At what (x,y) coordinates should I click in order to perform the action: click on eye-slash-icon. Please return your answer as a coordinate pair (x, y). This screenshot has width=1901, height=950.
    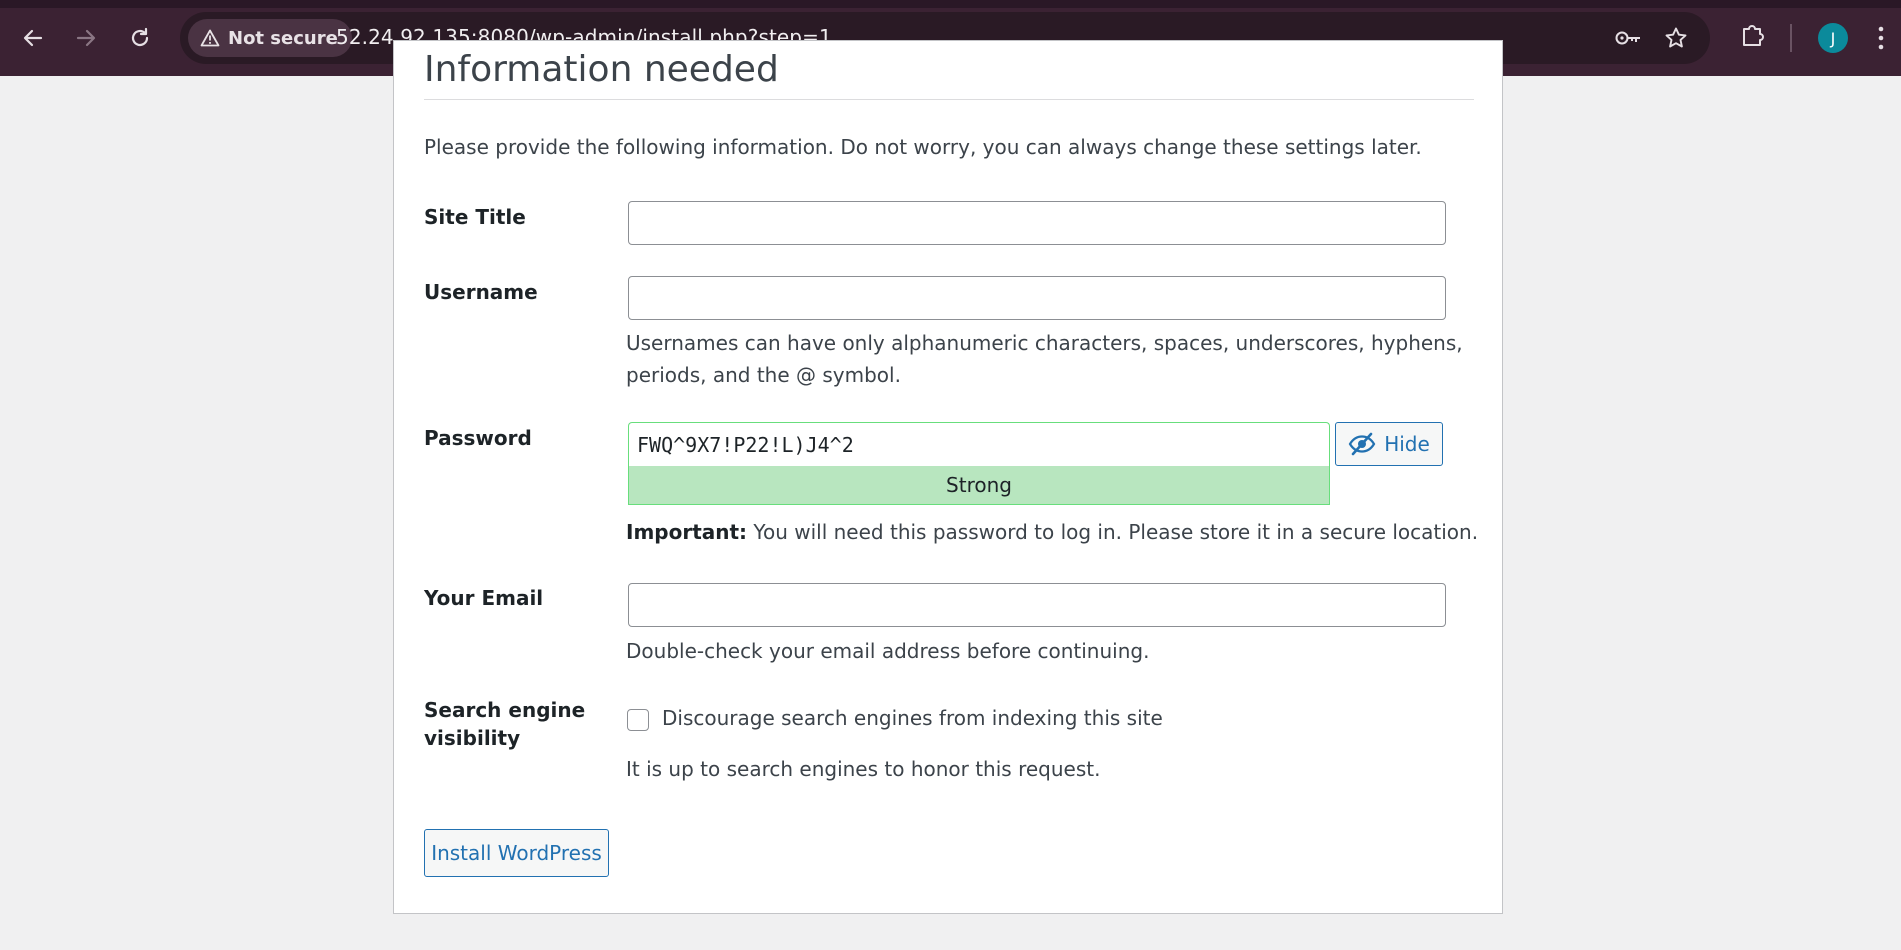
    Looking at the image, I should click on (1362, 444).